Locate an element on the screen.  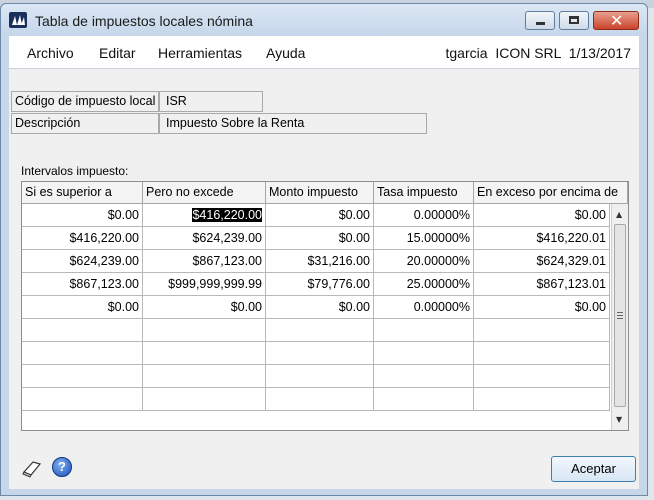
maximize-button is located at coordinates (574, 20).